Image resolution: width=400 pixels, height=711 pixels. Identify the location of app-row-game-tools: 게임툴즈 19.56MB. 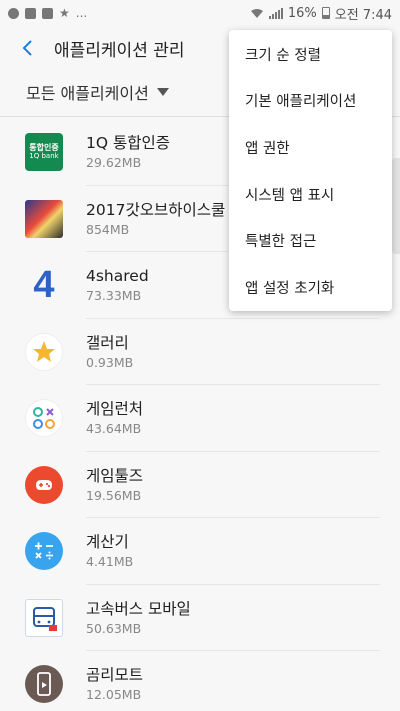
(200, 485).